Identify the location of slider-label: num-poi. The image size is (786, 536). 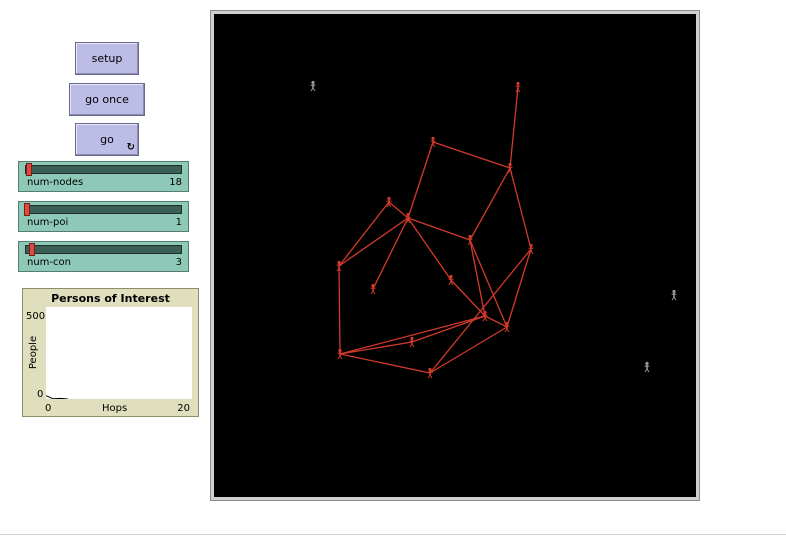
(48, 222).